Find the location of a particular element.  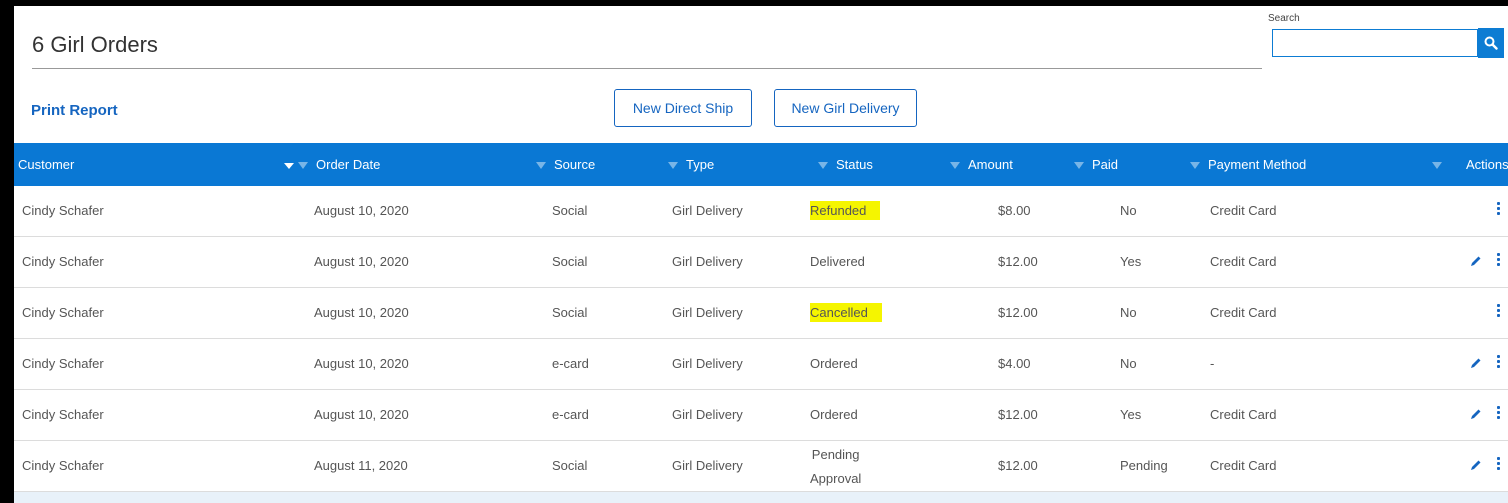

search-button is located at coordinates (1491, 43).